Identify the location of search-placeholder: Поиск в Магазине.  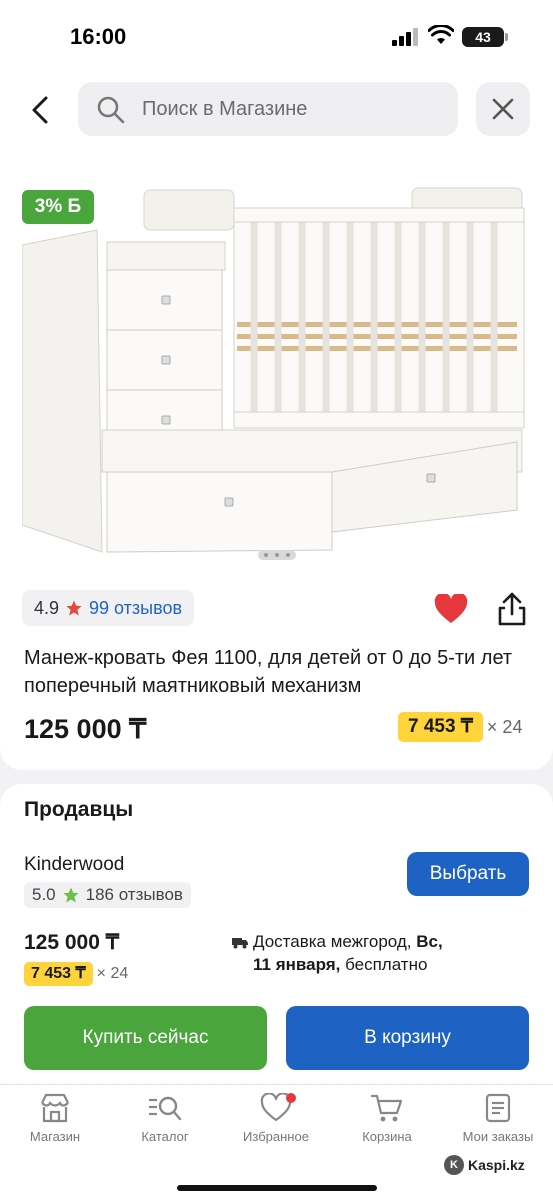
(225, 109).